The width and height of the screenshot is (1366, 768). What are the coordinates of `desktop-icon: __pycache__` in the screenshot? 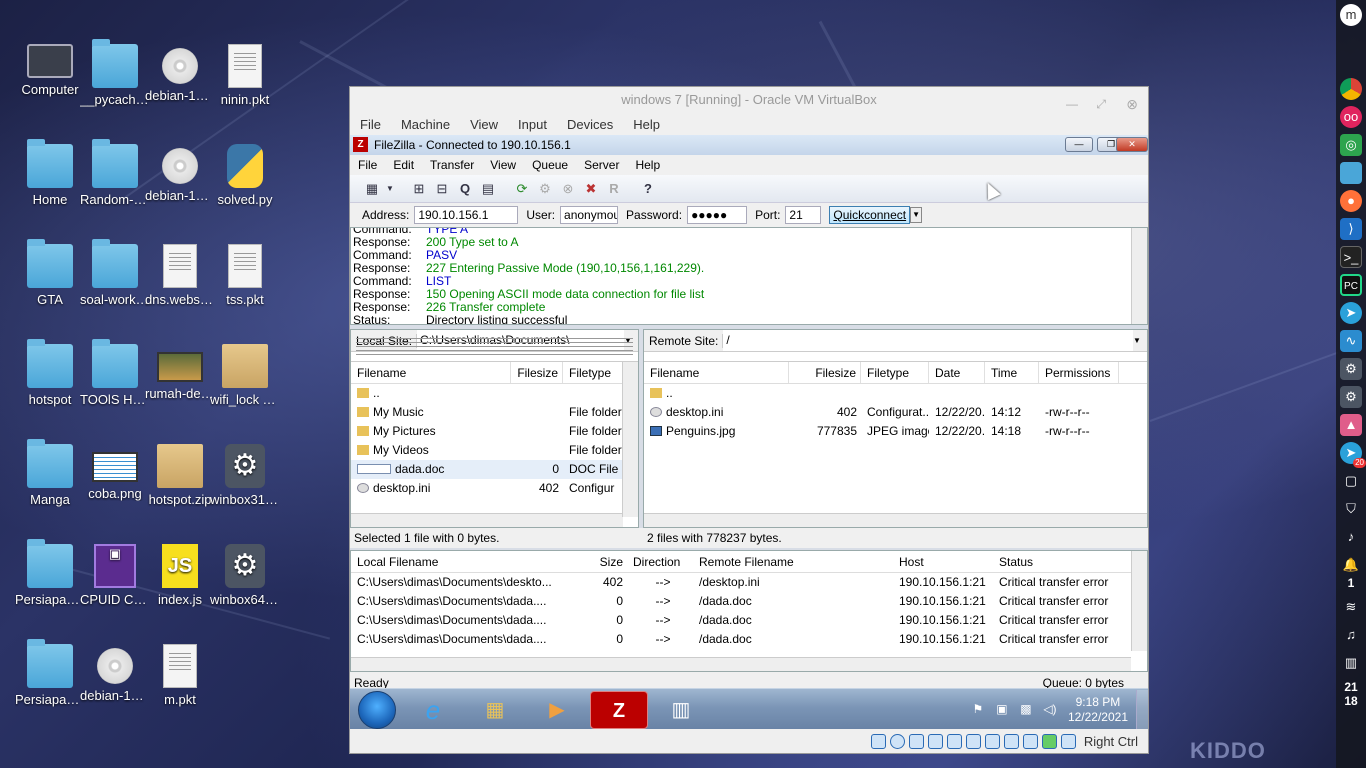 It's located at (115, 73).